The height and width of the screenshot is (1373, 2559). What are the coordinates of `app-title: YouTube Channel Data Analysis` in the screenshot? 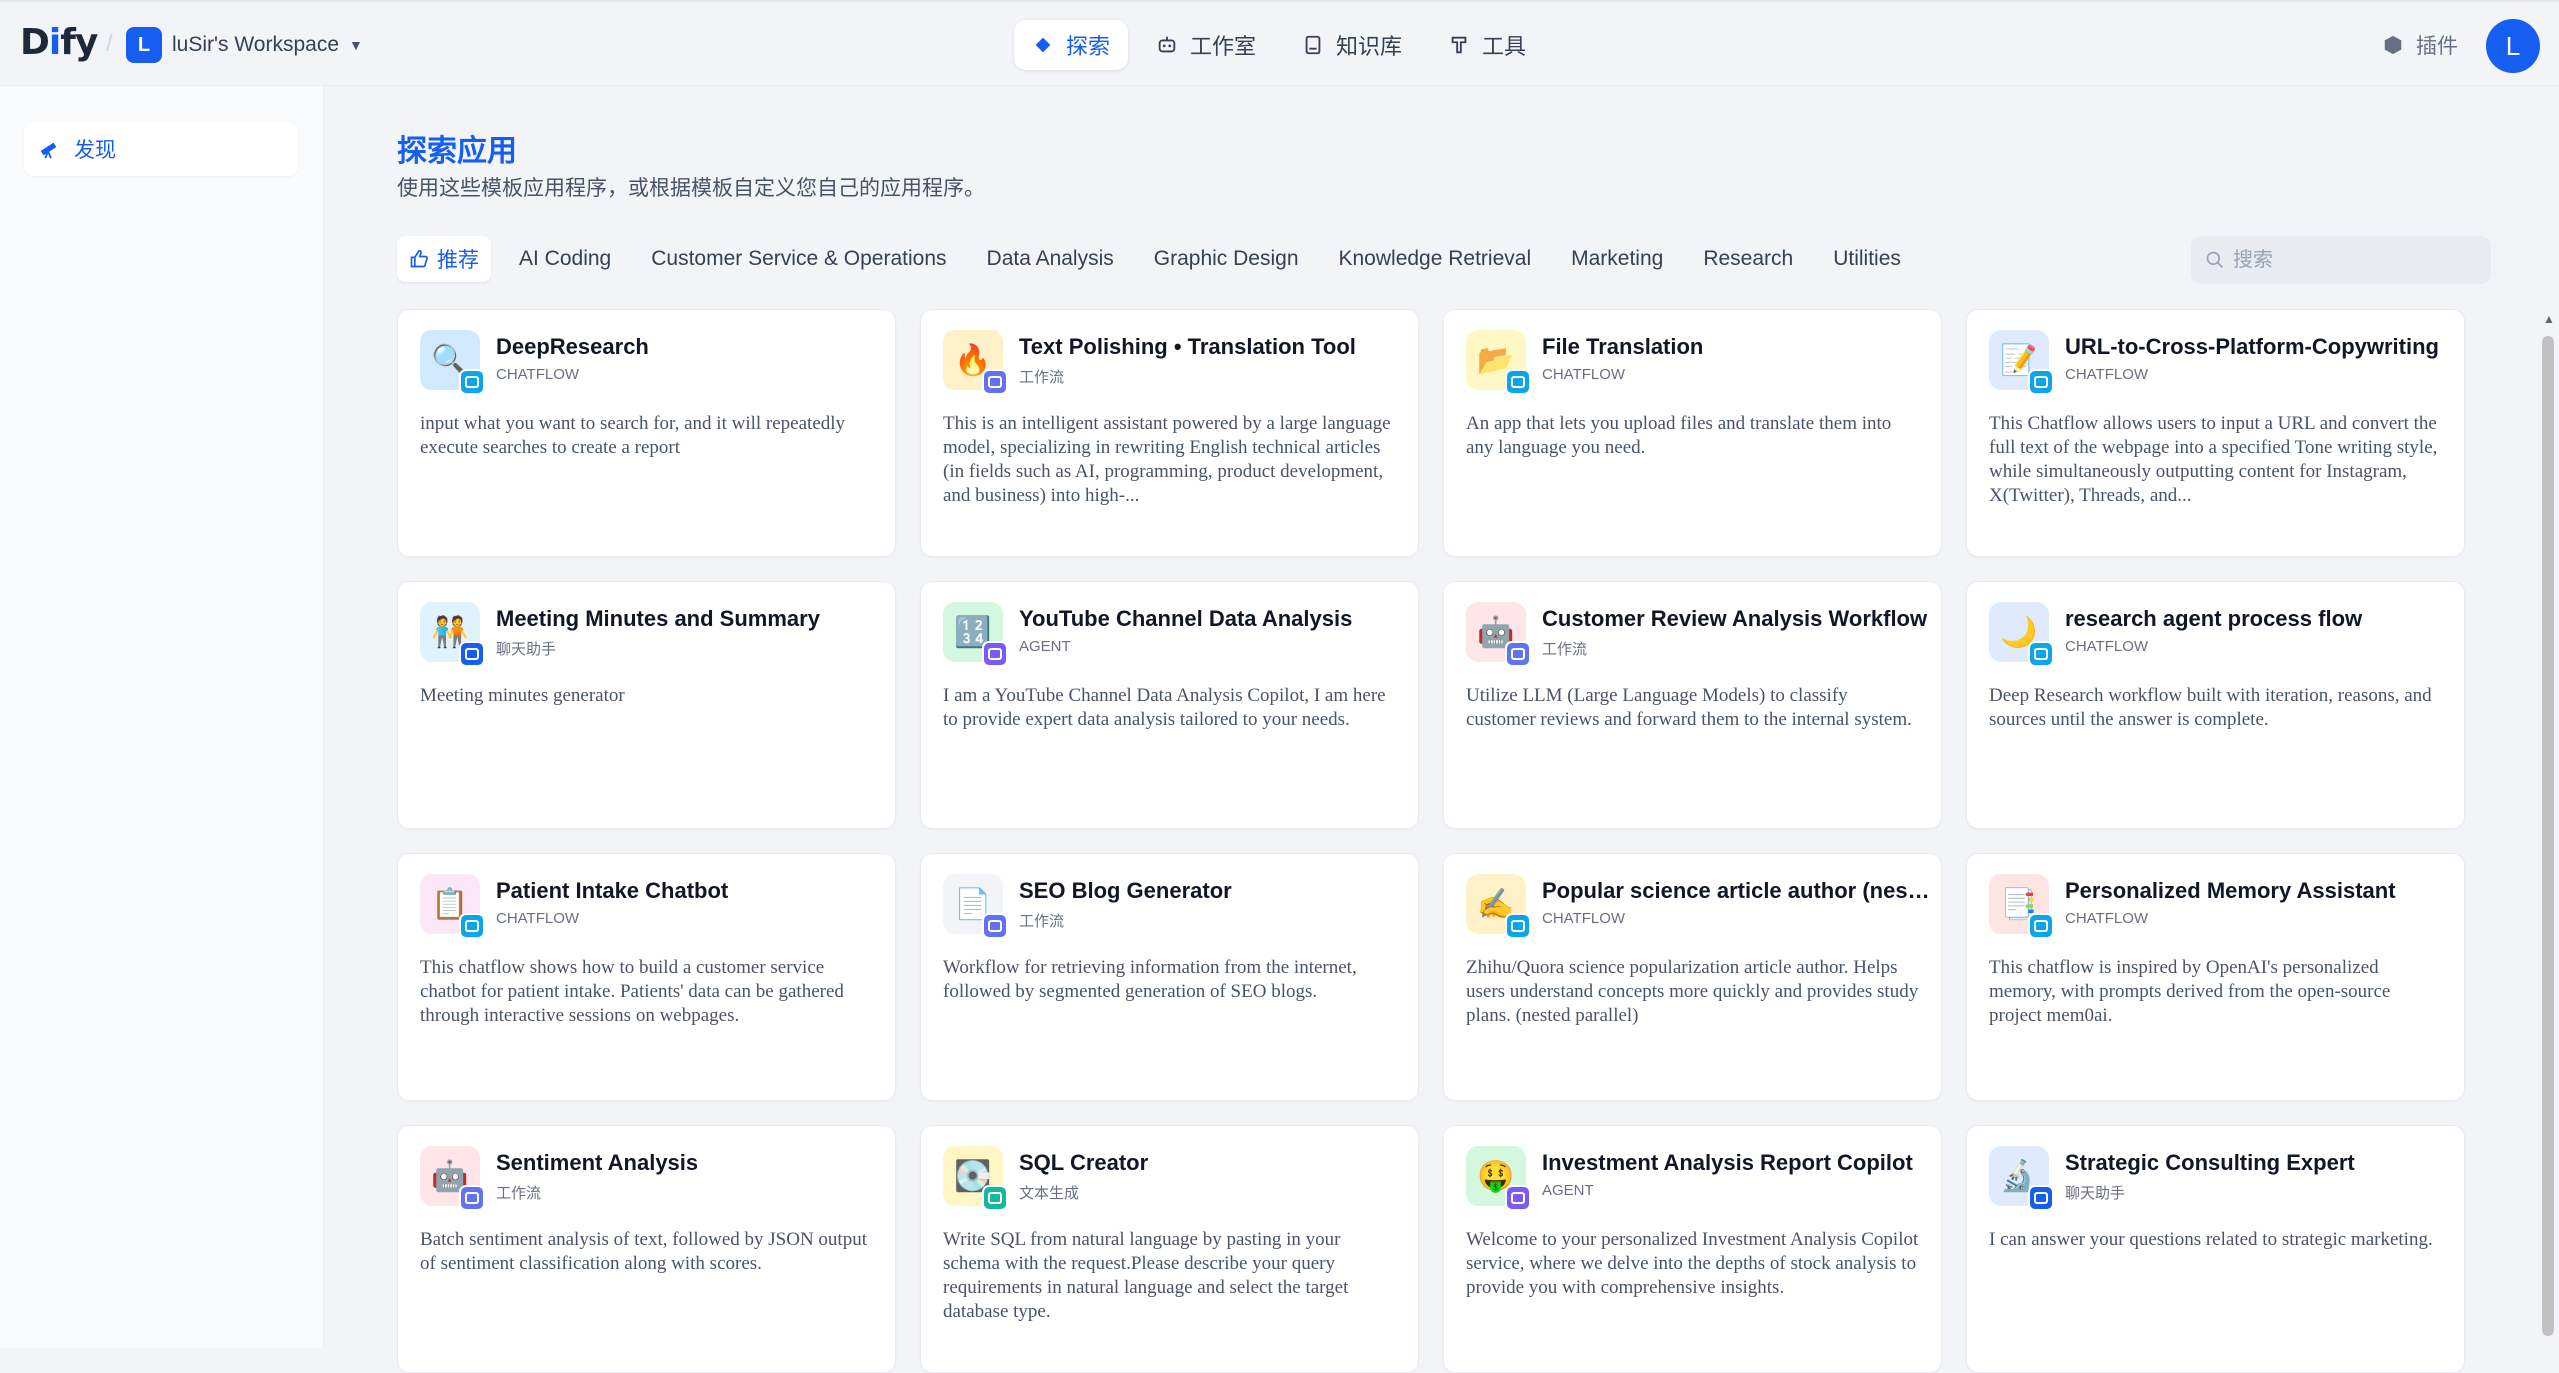 It's located at (1186, 618).